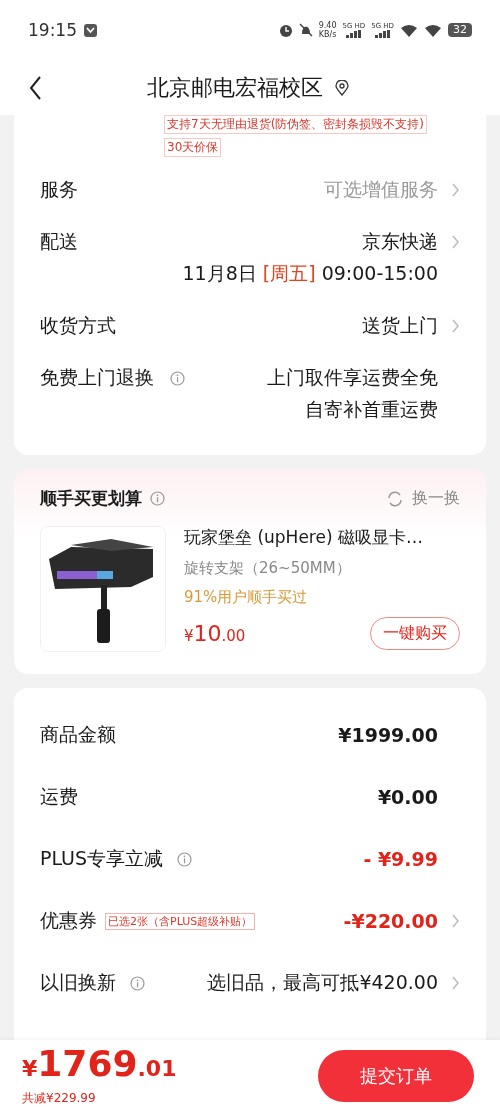  What do you see at coordinates (352, 377) in the screenshot?
I see `row-value: 上门取件享运费全免` at bounding box center [352, 377].